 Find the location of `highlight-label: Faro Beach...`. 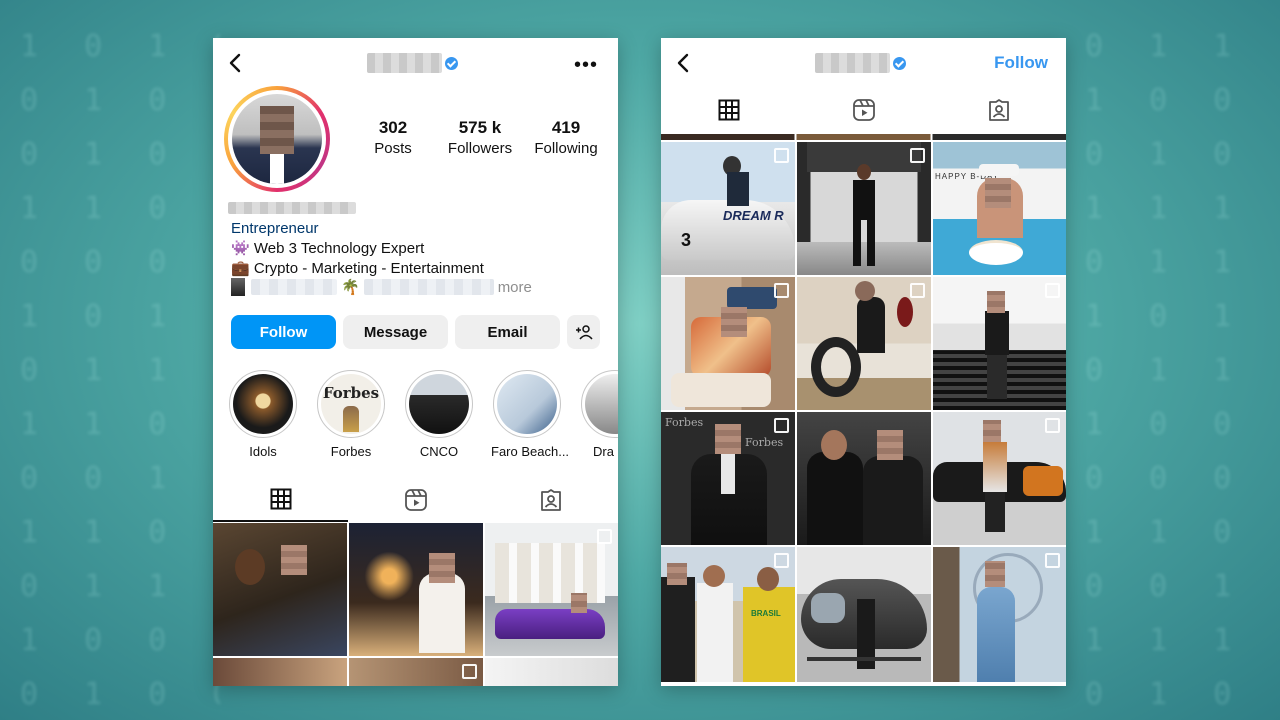

highlight-label: Faro Beach... is located at coordinates (530, 451).